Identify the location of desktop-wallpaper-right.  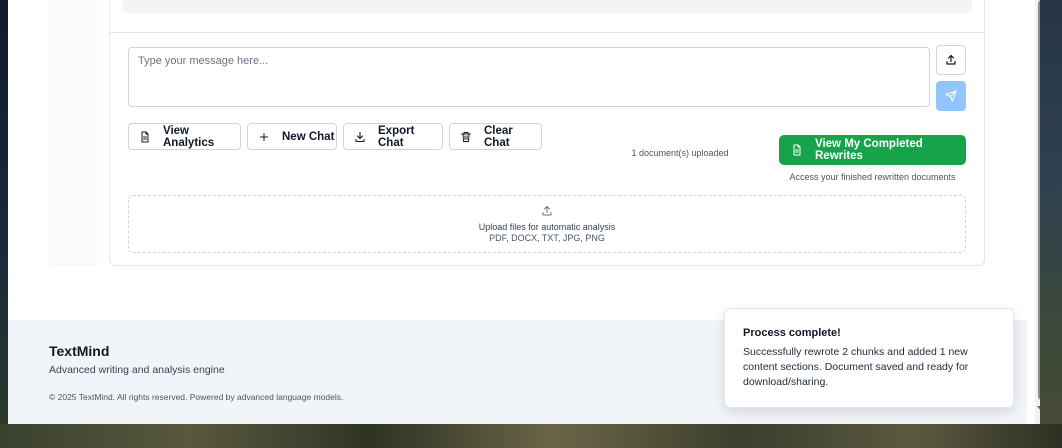
(1051, 224).